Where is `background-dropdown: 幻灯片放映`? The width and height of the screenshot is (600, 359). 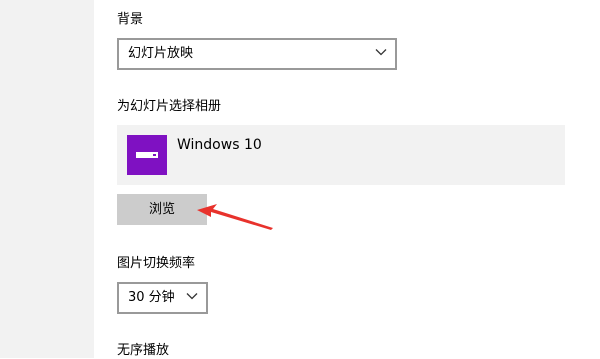
background-dropdown: 幻灯片放映 is located at coordinates (257, 54).